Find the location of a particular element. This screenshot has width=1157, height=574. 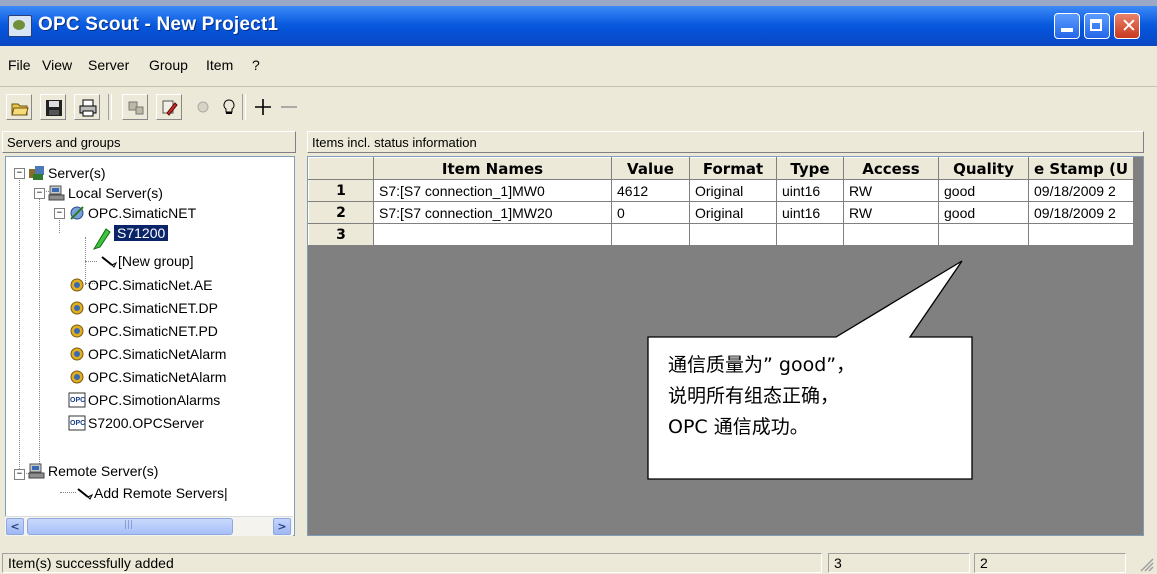

svg-text: OPC is located at coordinates (77, 423).